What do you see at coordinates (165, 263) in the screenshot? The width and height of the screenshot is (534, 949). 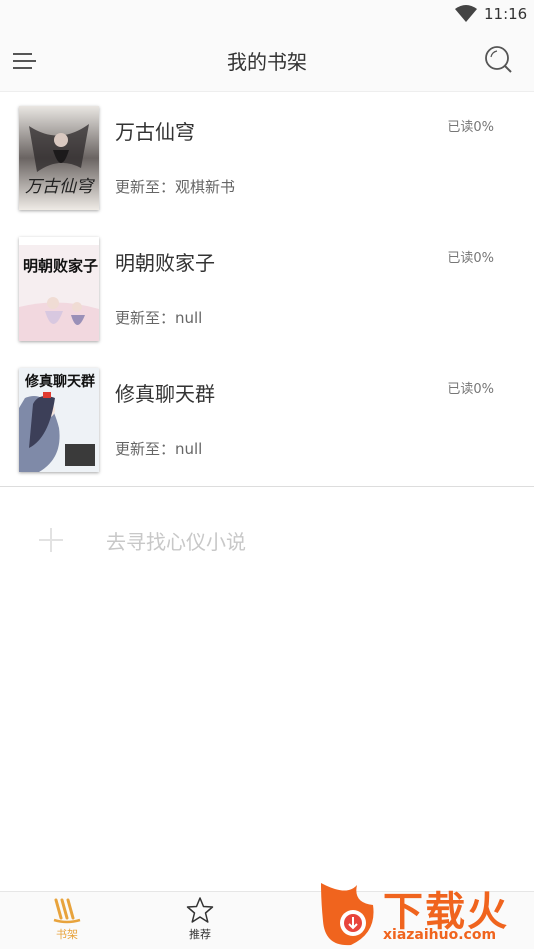 I see `book-title: 明朝败家子` at bounding box center [165, 263].